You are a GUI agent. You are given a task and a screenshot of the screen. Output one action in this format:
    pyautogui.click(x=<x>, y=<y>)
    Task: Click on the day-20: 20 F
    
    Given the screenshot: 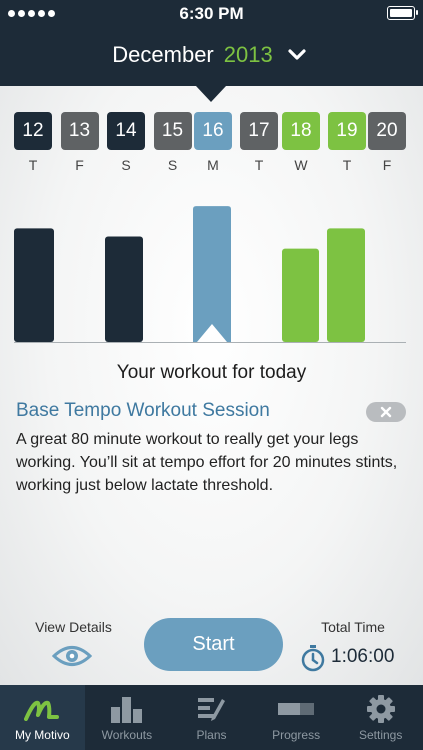 What is the action you would take?
    pyautogui.click(x=387, y=142)
    